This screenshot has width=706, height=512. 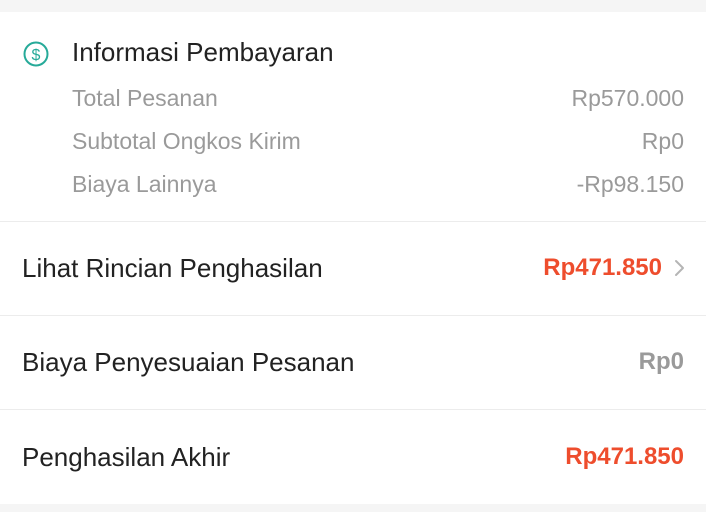 What do you see at coordinates (188, 361) in the screenshot?
I see `order-adjustment-label: Biaya Penyesuaian Pesanan` at bounding box center [188, 361].